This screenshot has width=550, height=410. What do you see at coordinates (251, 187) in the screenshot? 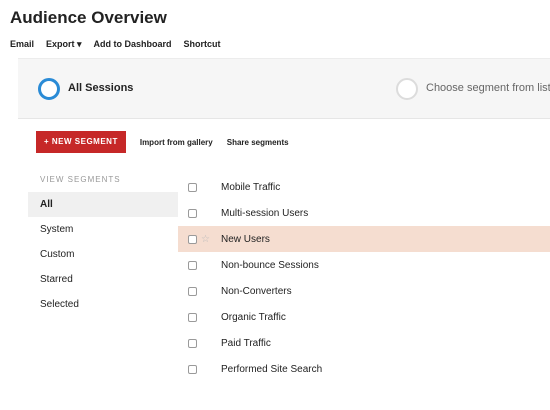
I see `segment-label: Mobile Traffic` at bounding box center [251, 187].